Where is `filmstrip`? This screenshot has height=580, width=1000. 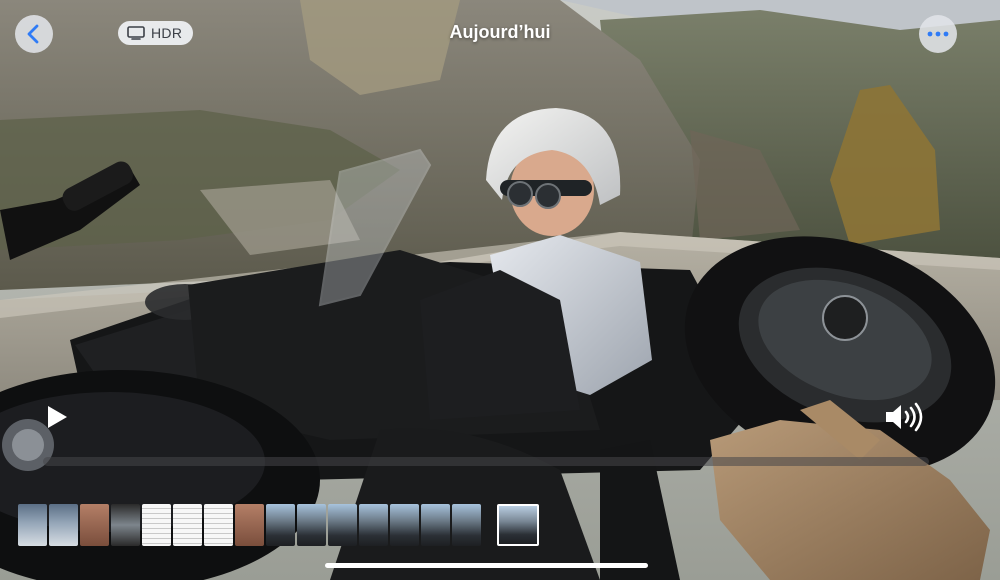 filmstrip is located at coordinates (278, 525).